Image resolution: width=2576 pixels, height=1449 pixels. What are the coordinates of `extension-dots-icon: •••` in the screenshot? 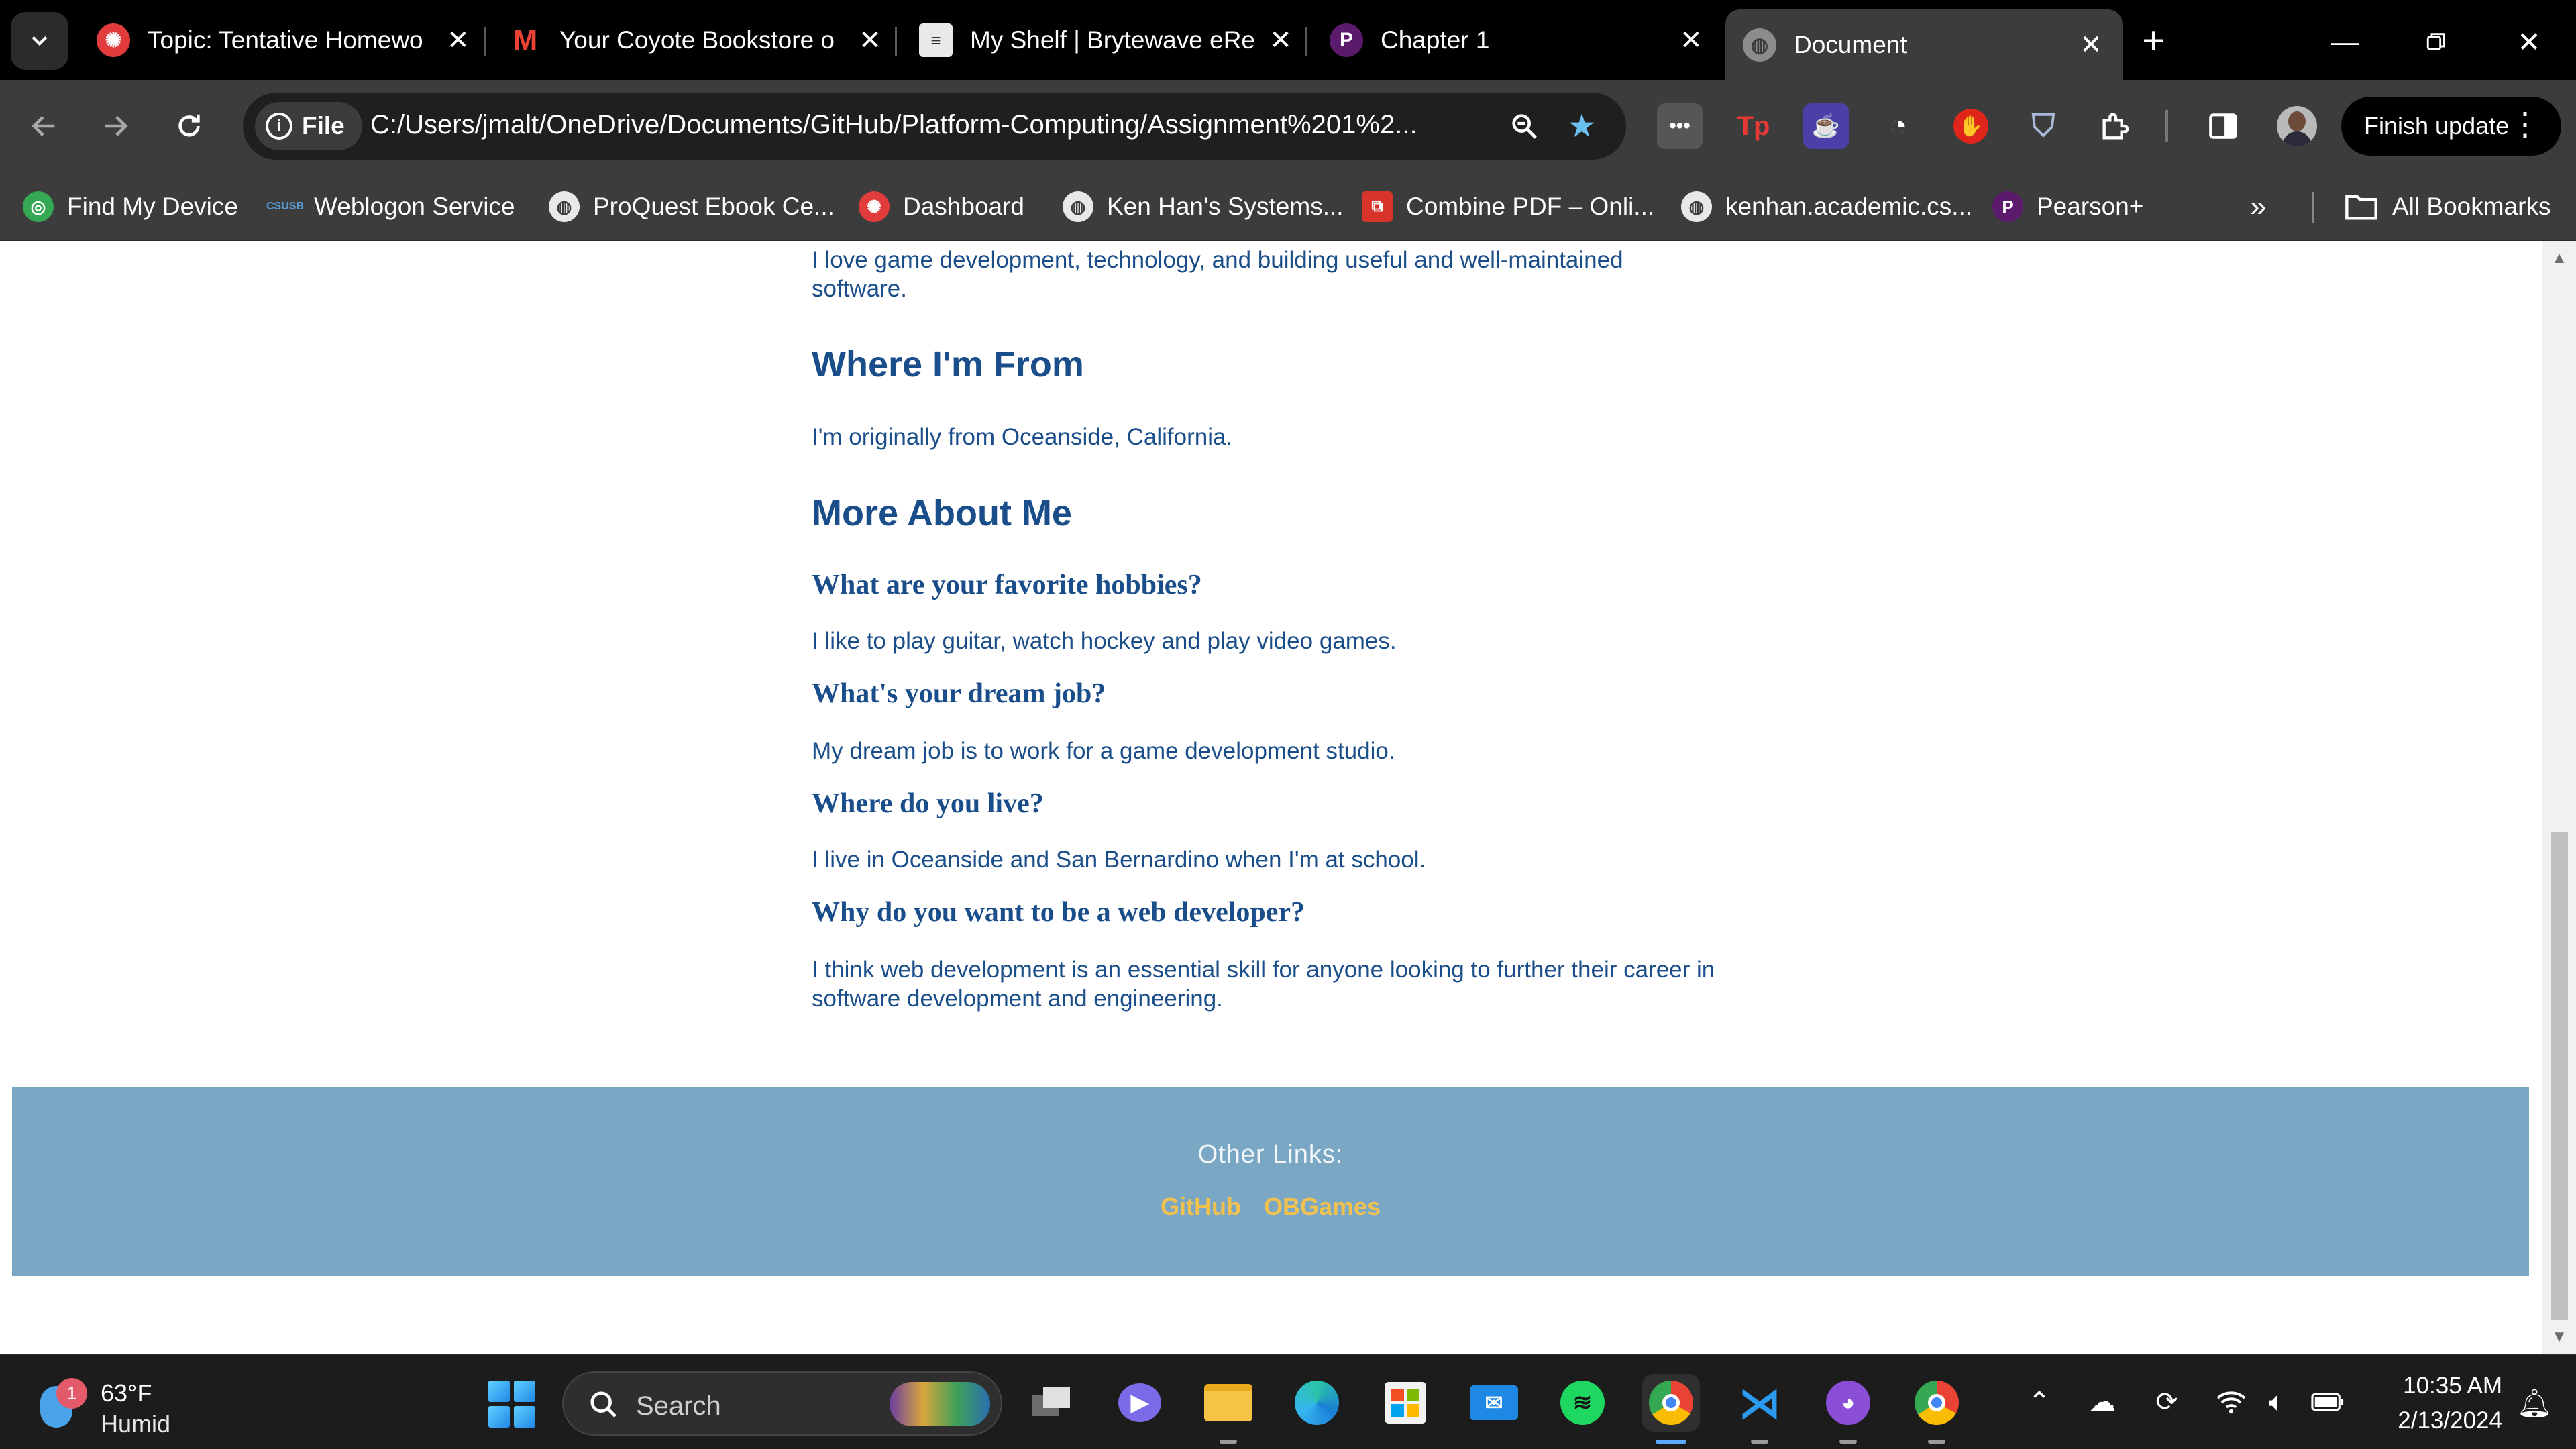 It's located at (1680, 126).